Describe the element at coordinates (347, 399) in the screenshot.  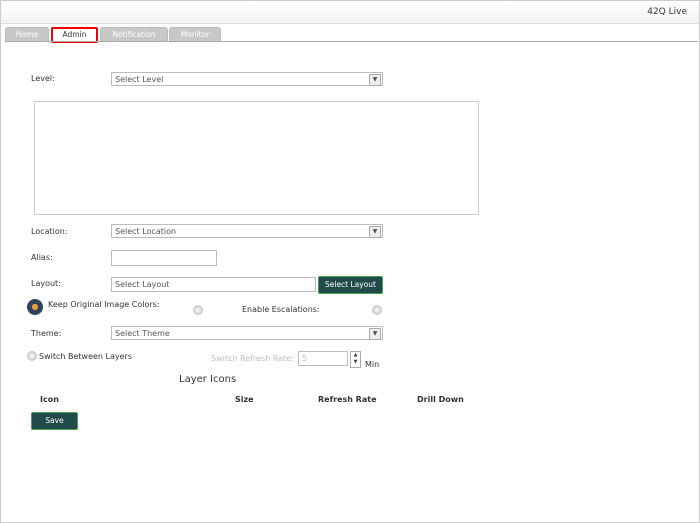
I see `column-refresh-rate: Refresh Rate` at that location.